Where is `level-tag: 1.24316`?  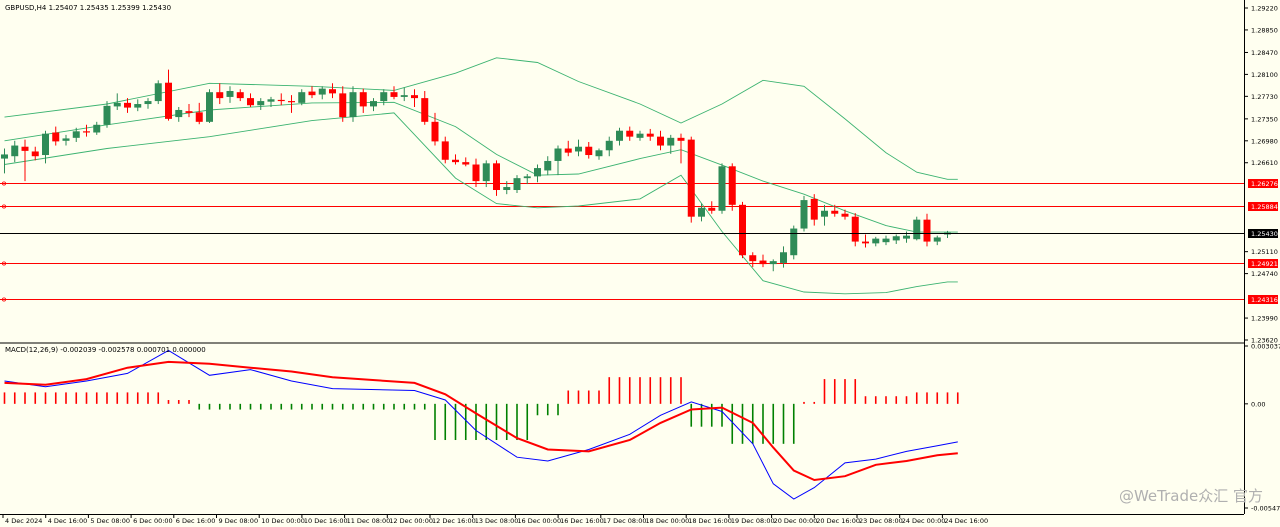 level-tag: 1.24316 is located at coordinates (1264, 300).